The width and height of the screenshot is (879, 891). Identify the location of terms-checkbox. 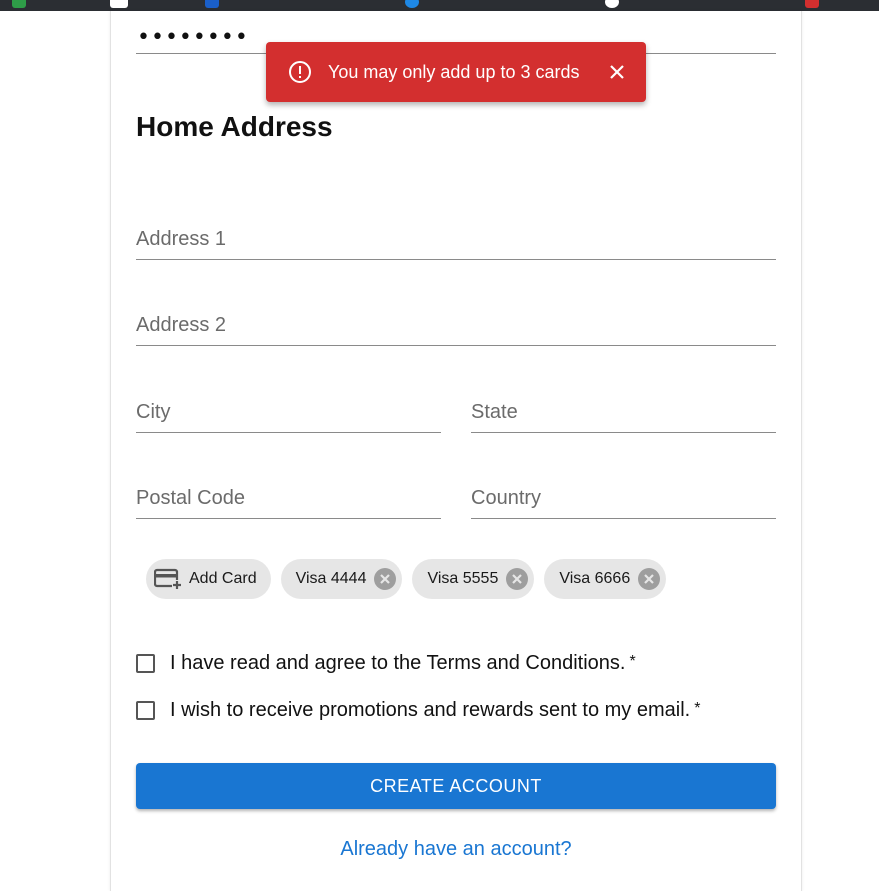
(145, 663).